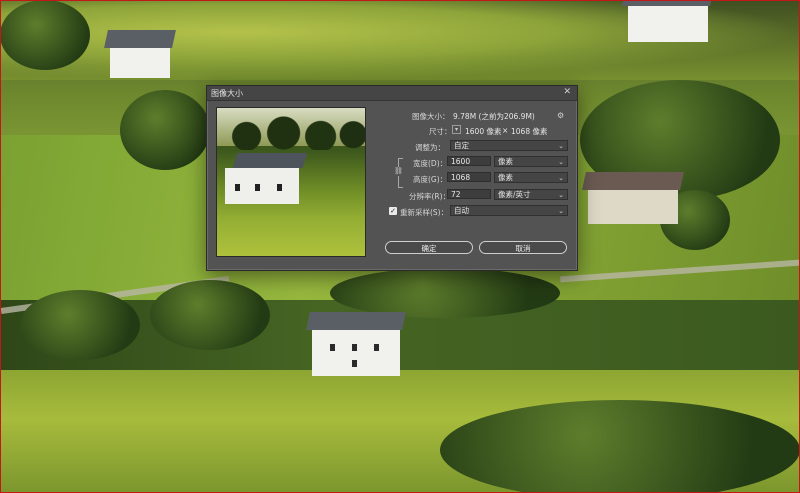 This screenshot has width=800, height=493. I want to click on fit-to-select: 自定 ⌄, so click(509, 145).